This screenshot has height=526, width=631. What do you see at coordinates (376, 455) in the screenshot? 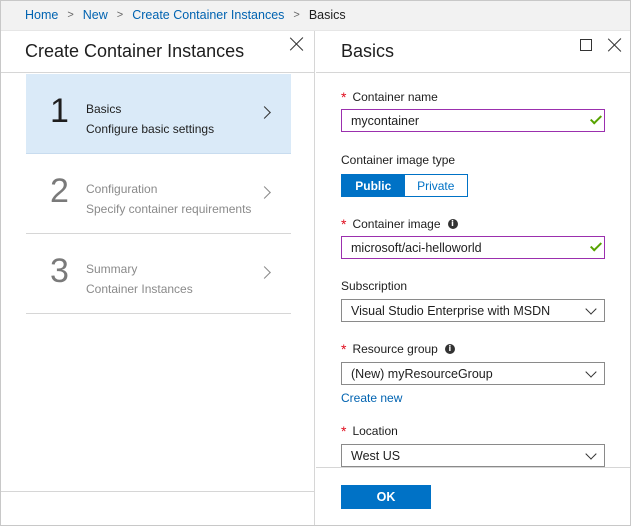
I see `location-value: West US` at bounding box center [376, 455].